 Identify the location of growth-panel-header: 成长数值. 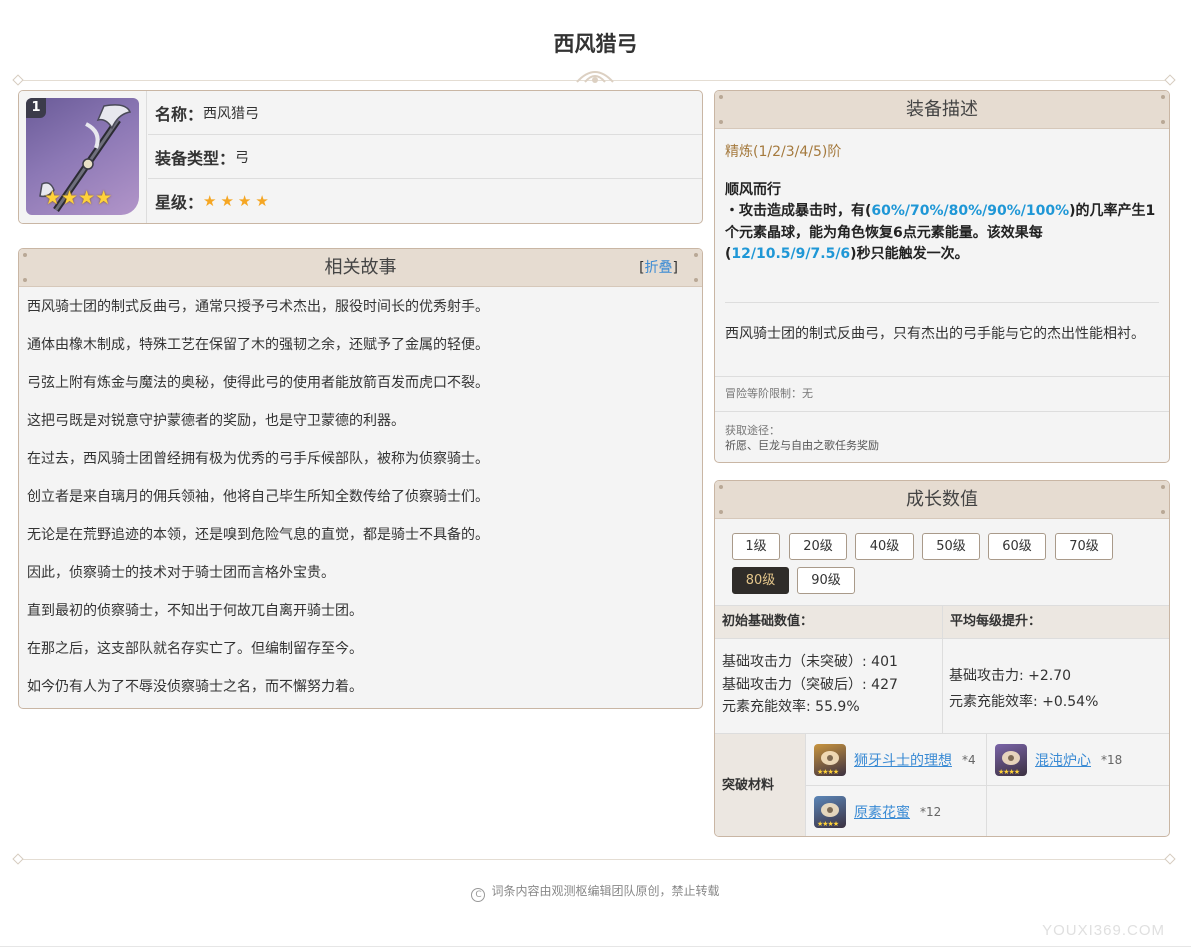
(942, 500).